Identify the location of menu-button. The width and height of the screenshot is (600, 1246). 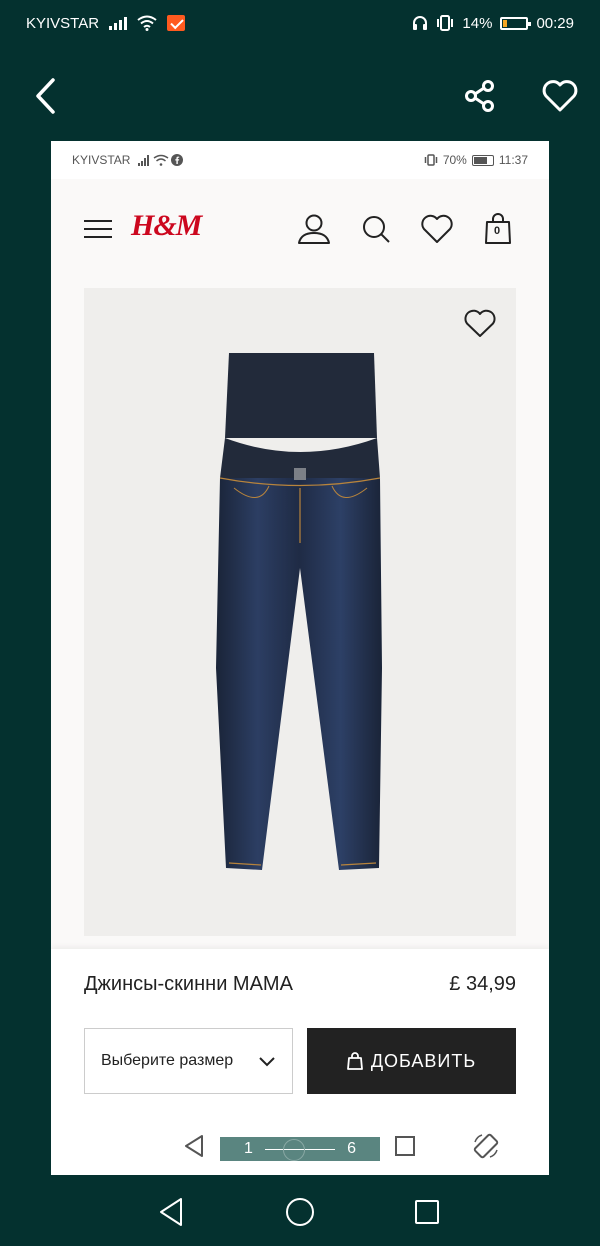
(98, 229).